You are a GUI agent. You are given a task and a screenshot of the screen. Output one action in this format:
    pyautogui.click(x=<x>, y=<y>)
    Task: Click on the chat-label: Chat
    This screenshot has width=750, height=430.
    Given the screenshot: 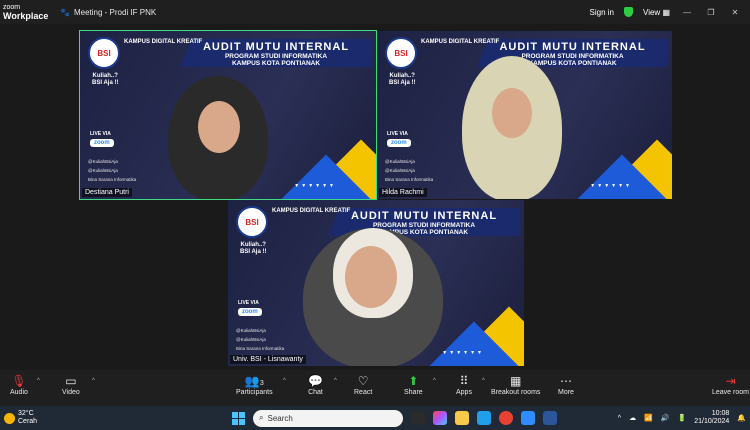 What is the action you would take?
    pyautogui.click(x=315, y=392)
    